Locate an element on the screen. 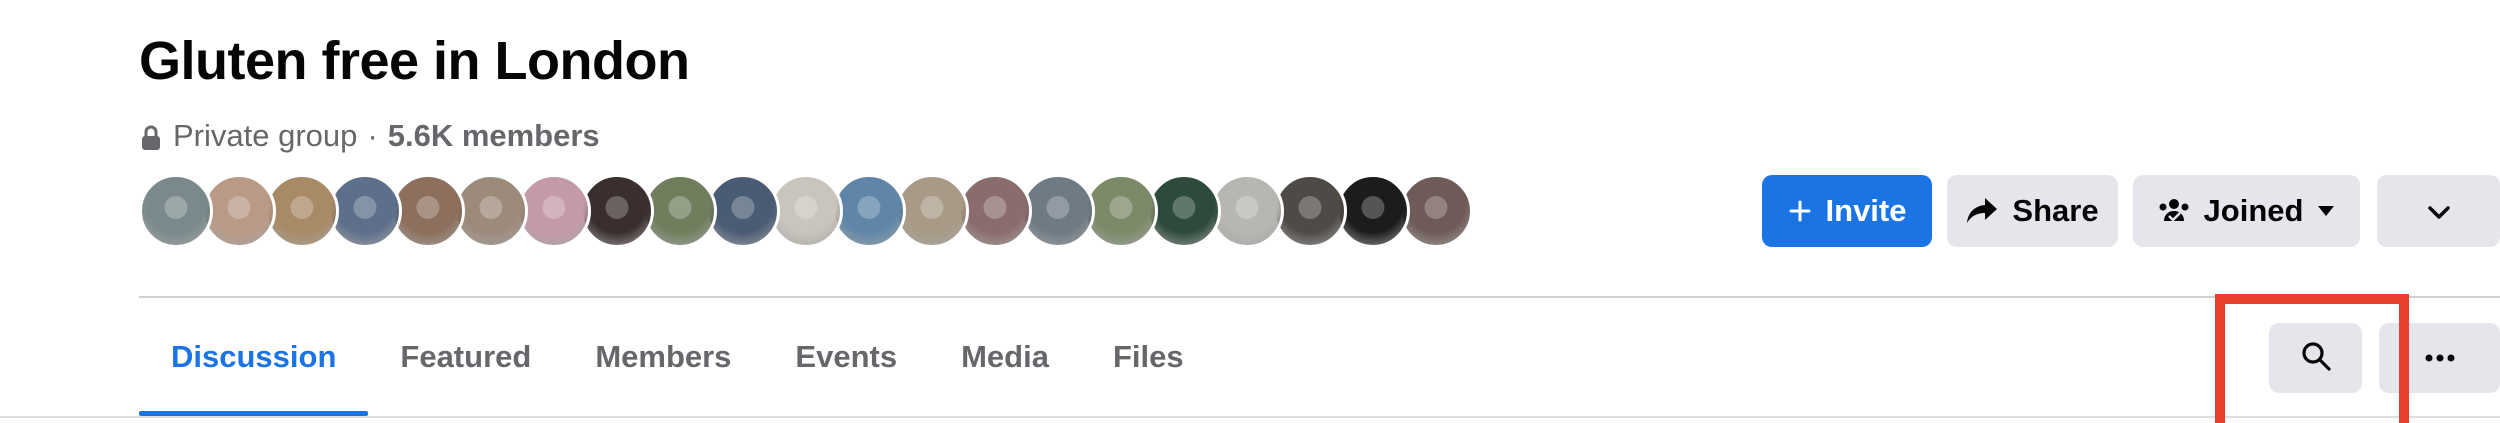  tab-media: Media is located at coordinates (1005, 357).